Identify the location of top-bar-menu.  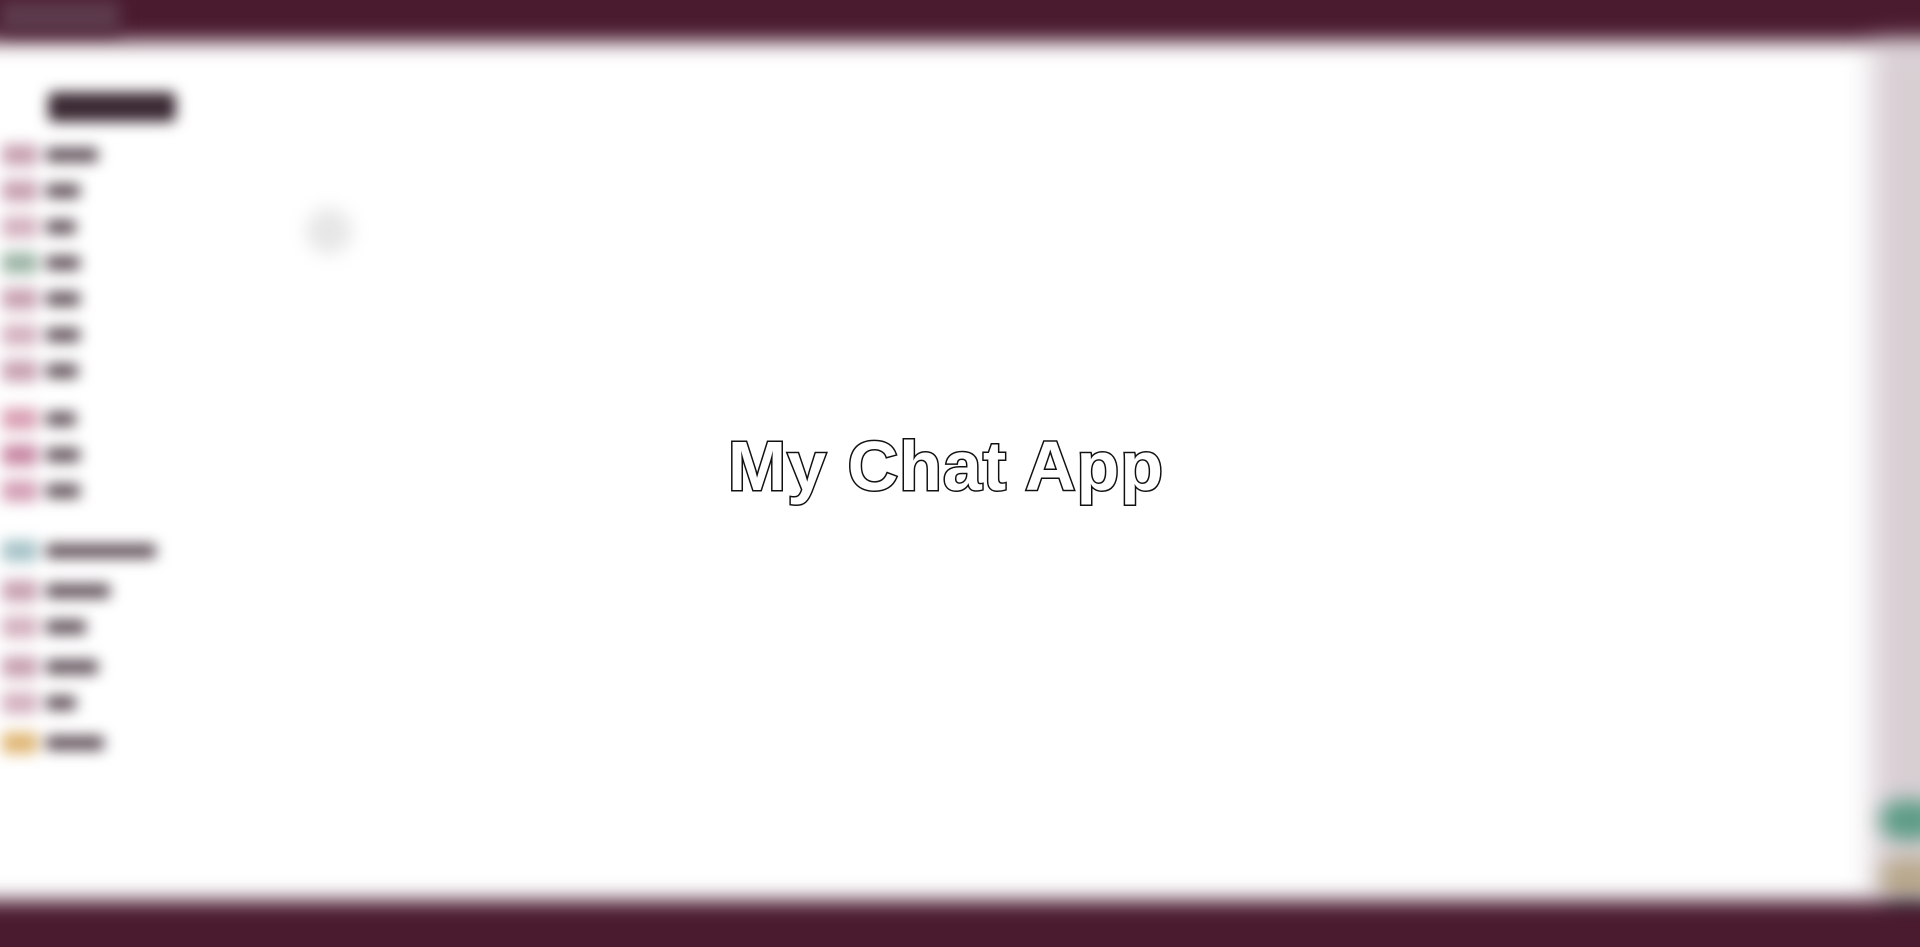
(60, 17).